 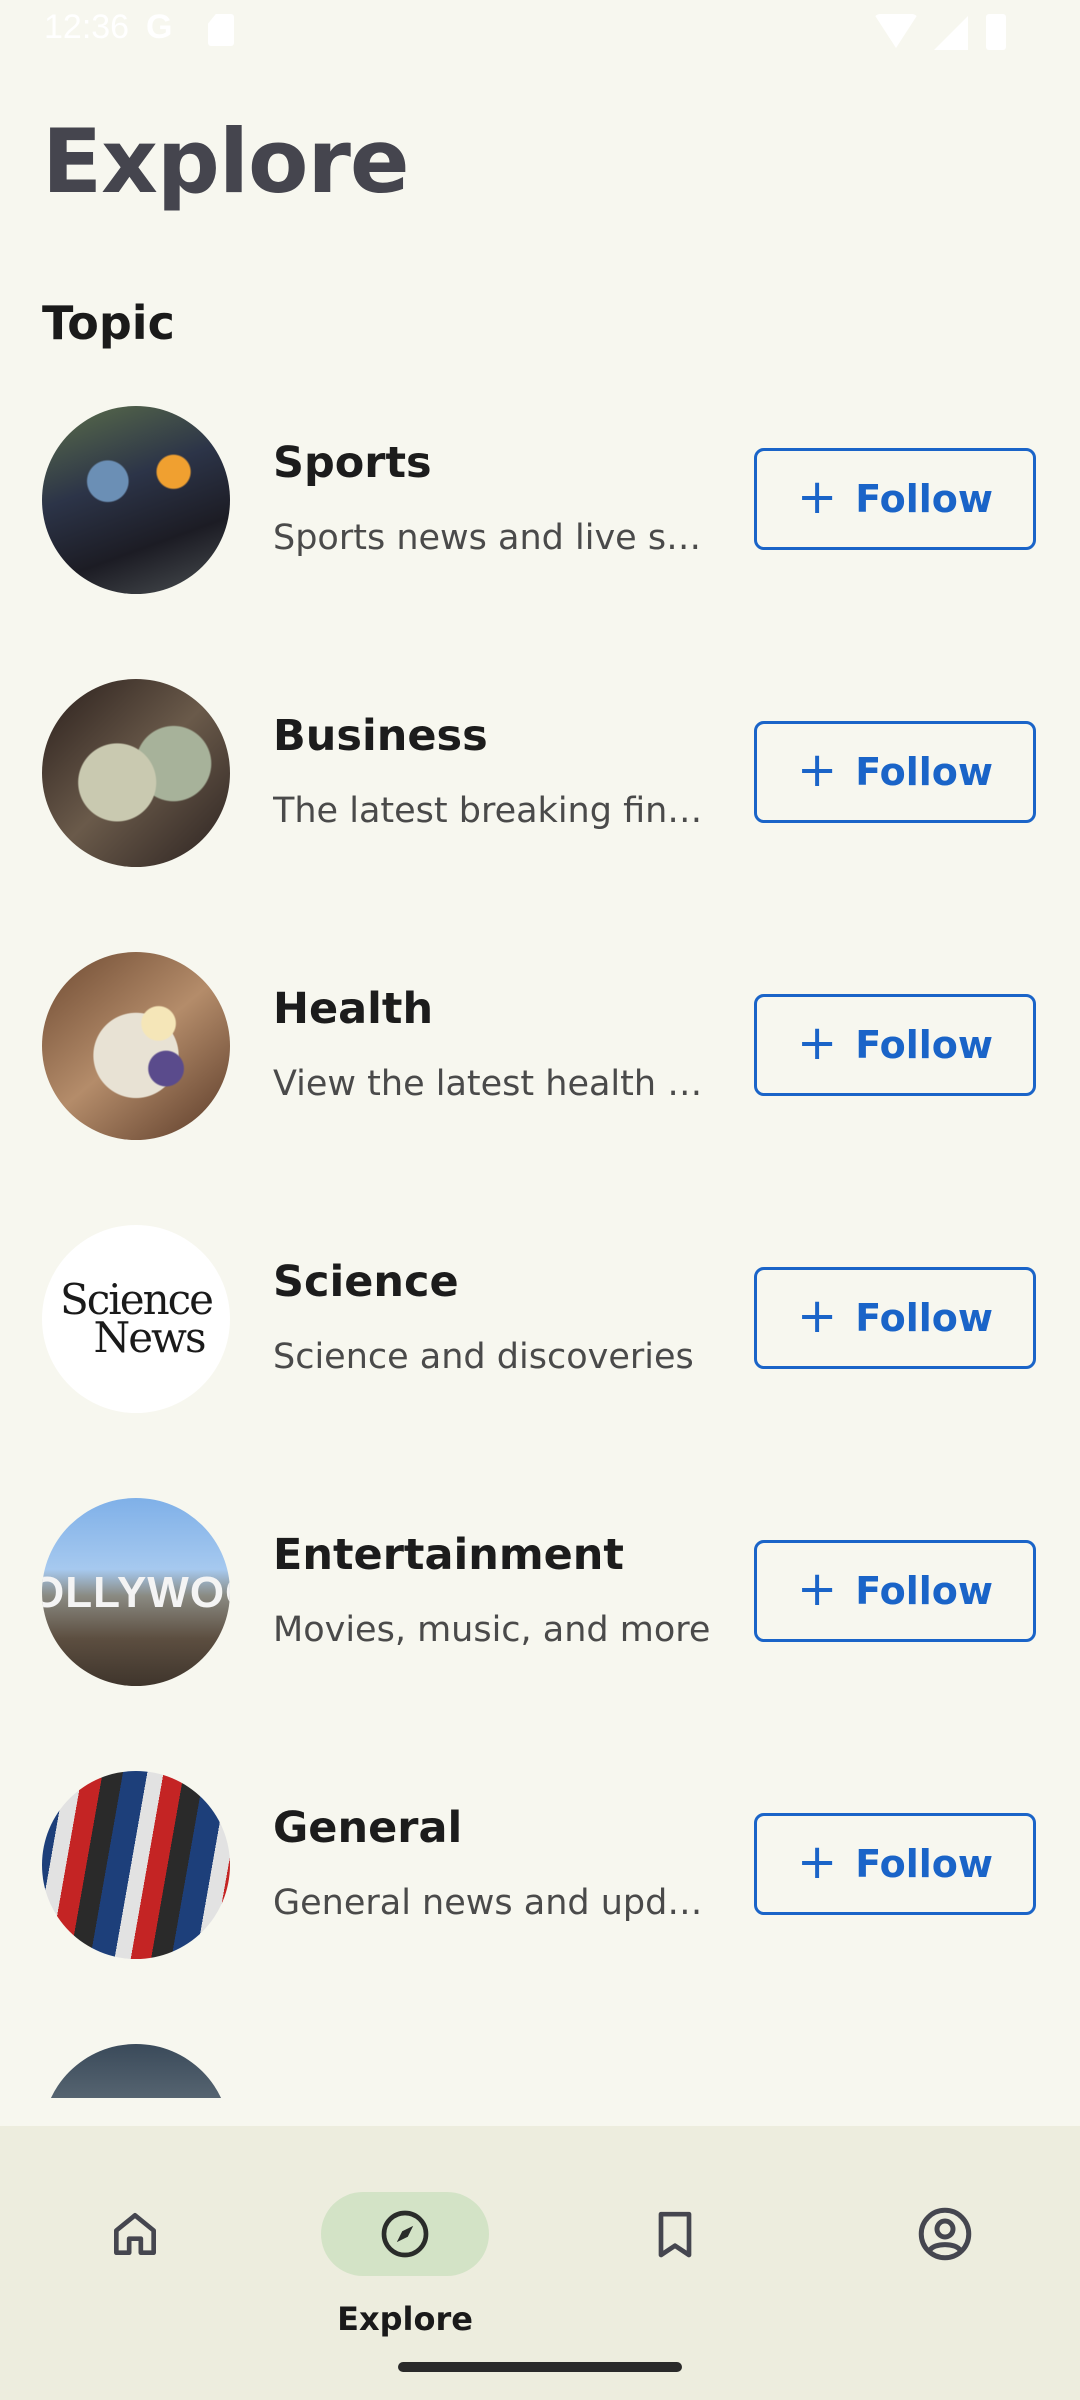 What do you see at coordinates (136, 1046) in the screenshot?
I see `health-image` at bounding box center [136, 1046].